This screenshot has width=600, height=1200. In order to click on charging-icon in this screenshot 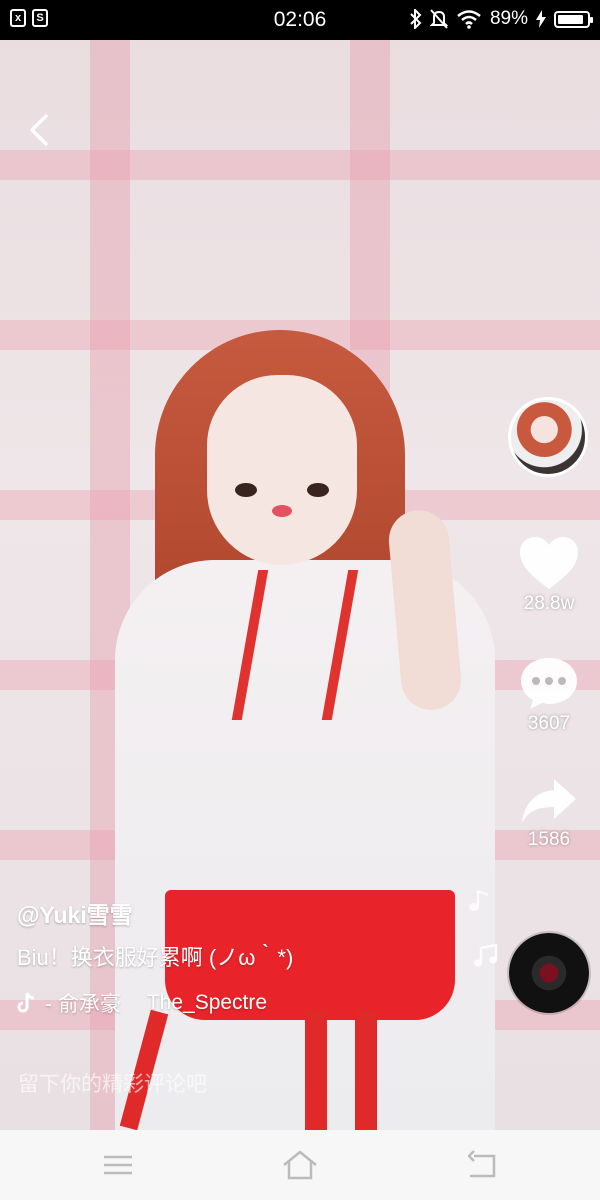, I will do `click(541, 19)`.